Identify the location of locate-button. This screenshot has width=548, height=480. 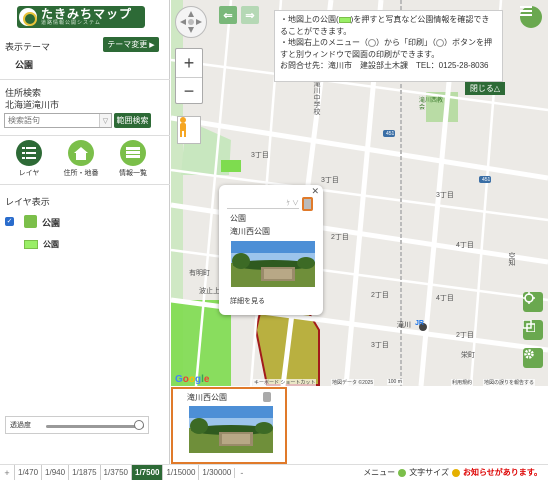
(533, 302).